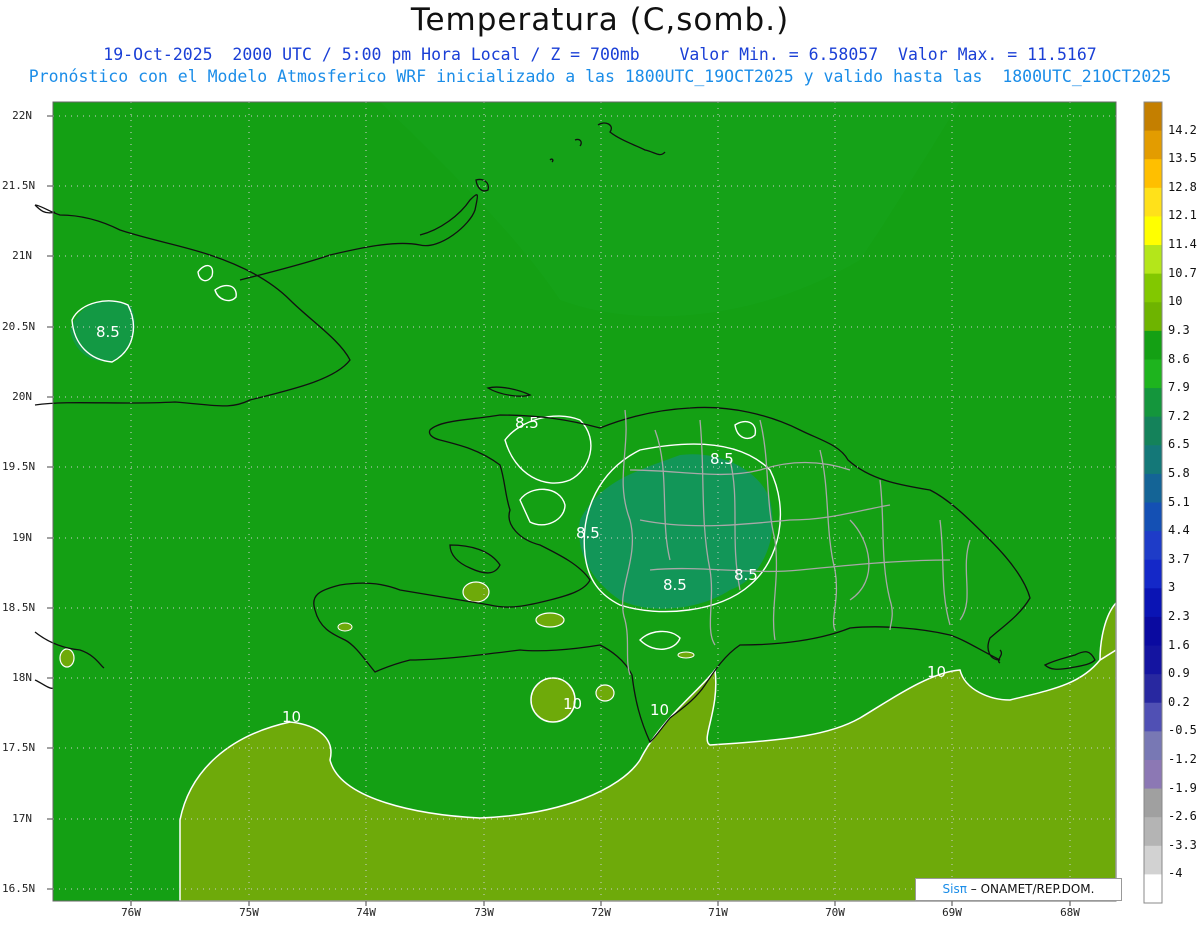 This screenshot has width=1200, height=927. I want to click on colorbar-label: -3.3, so click(1182, 844).